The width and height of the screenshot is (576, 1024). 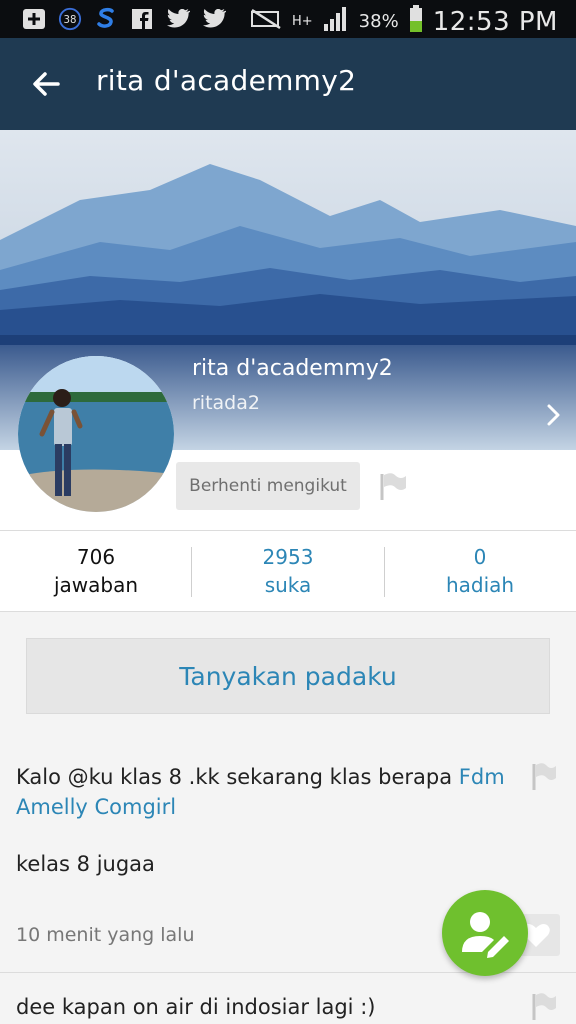 What do you see at coordinates (288, 557) in the screenshot?
I see `stat-value: 2953` at bounding box center [288, 557].